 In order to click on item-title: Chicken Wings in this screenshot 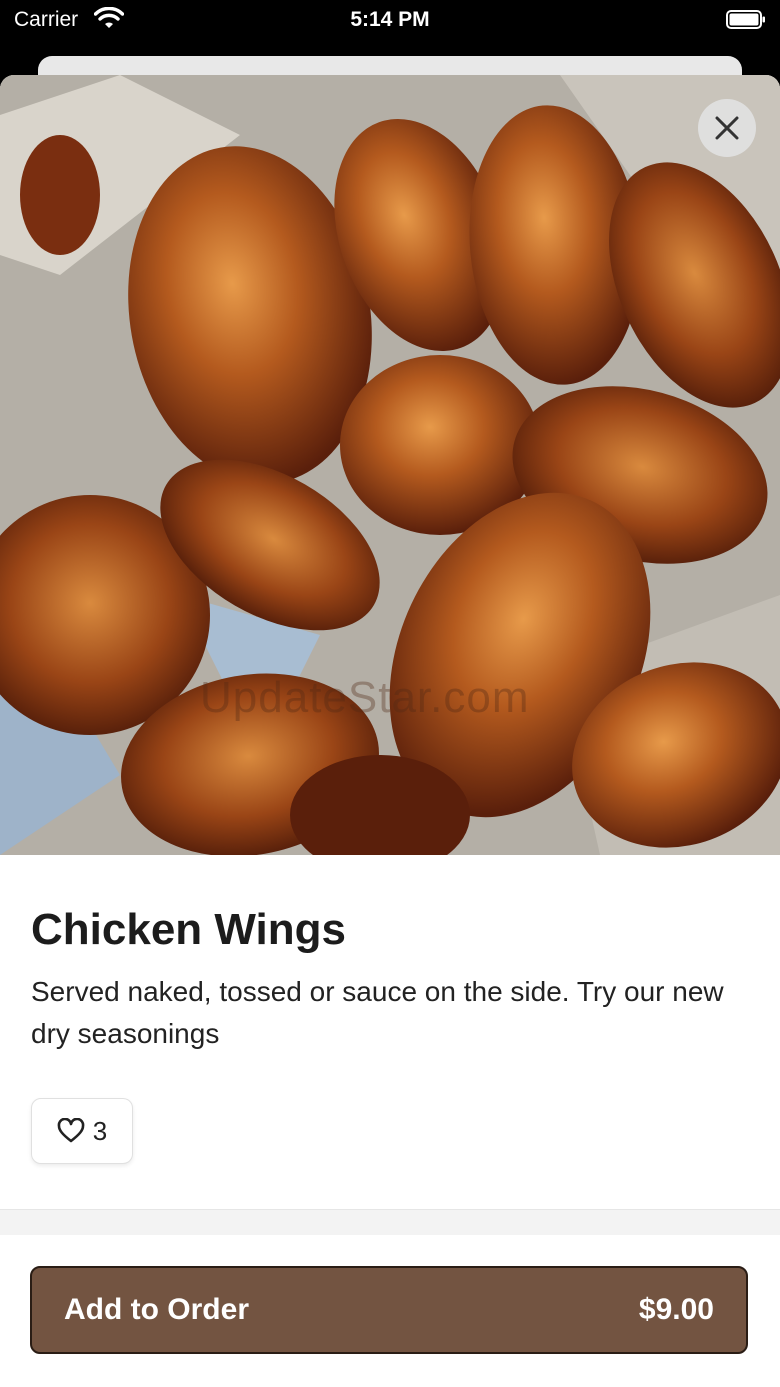, I will do `click(188, 929)`.